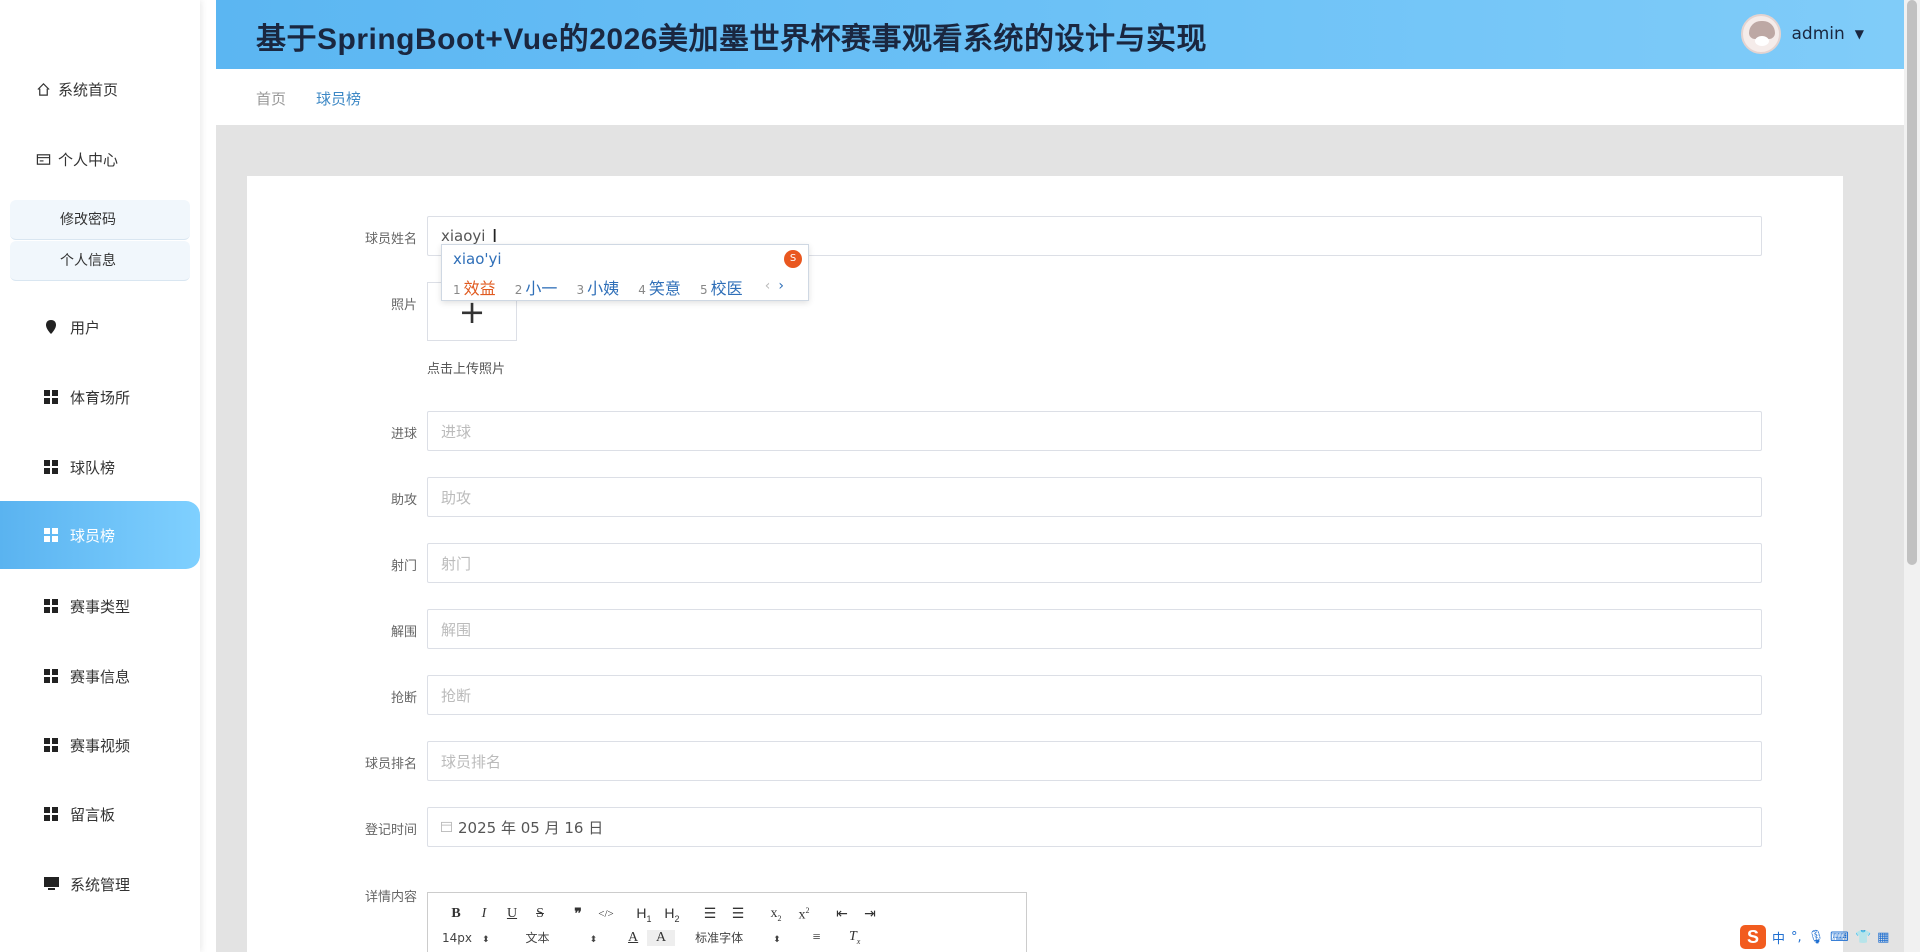 The image size is (1920, 952). Describe the element at coordinates (456, 497) in the screenshot. I see `assists-placeholder: 助攻` at that location.